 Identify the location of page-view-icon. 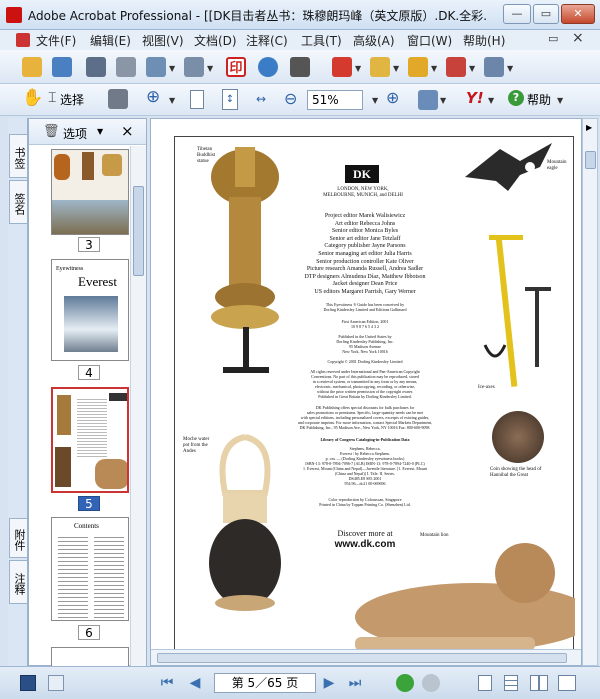
(28, 683).